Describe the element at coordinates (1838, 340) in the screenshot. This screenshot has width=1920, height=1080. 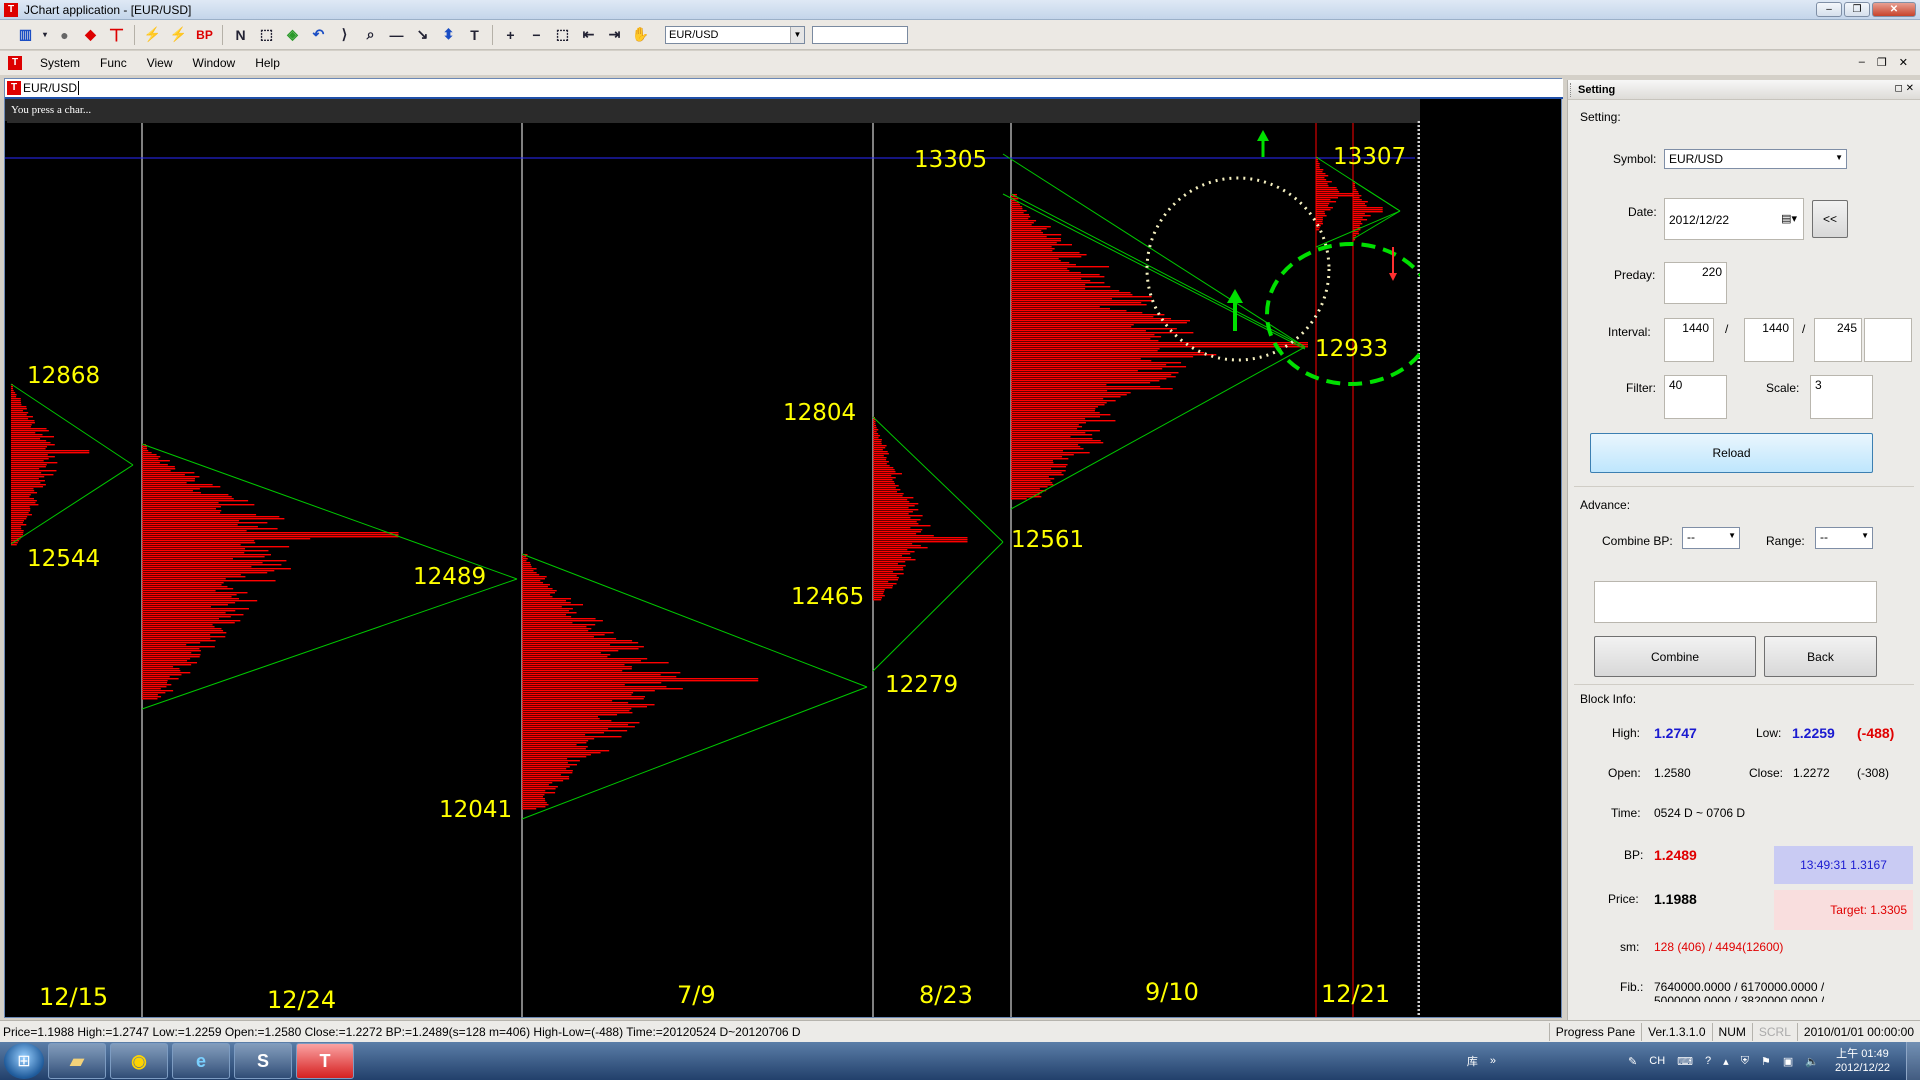
I see `interval-input-3: 245` at that location.